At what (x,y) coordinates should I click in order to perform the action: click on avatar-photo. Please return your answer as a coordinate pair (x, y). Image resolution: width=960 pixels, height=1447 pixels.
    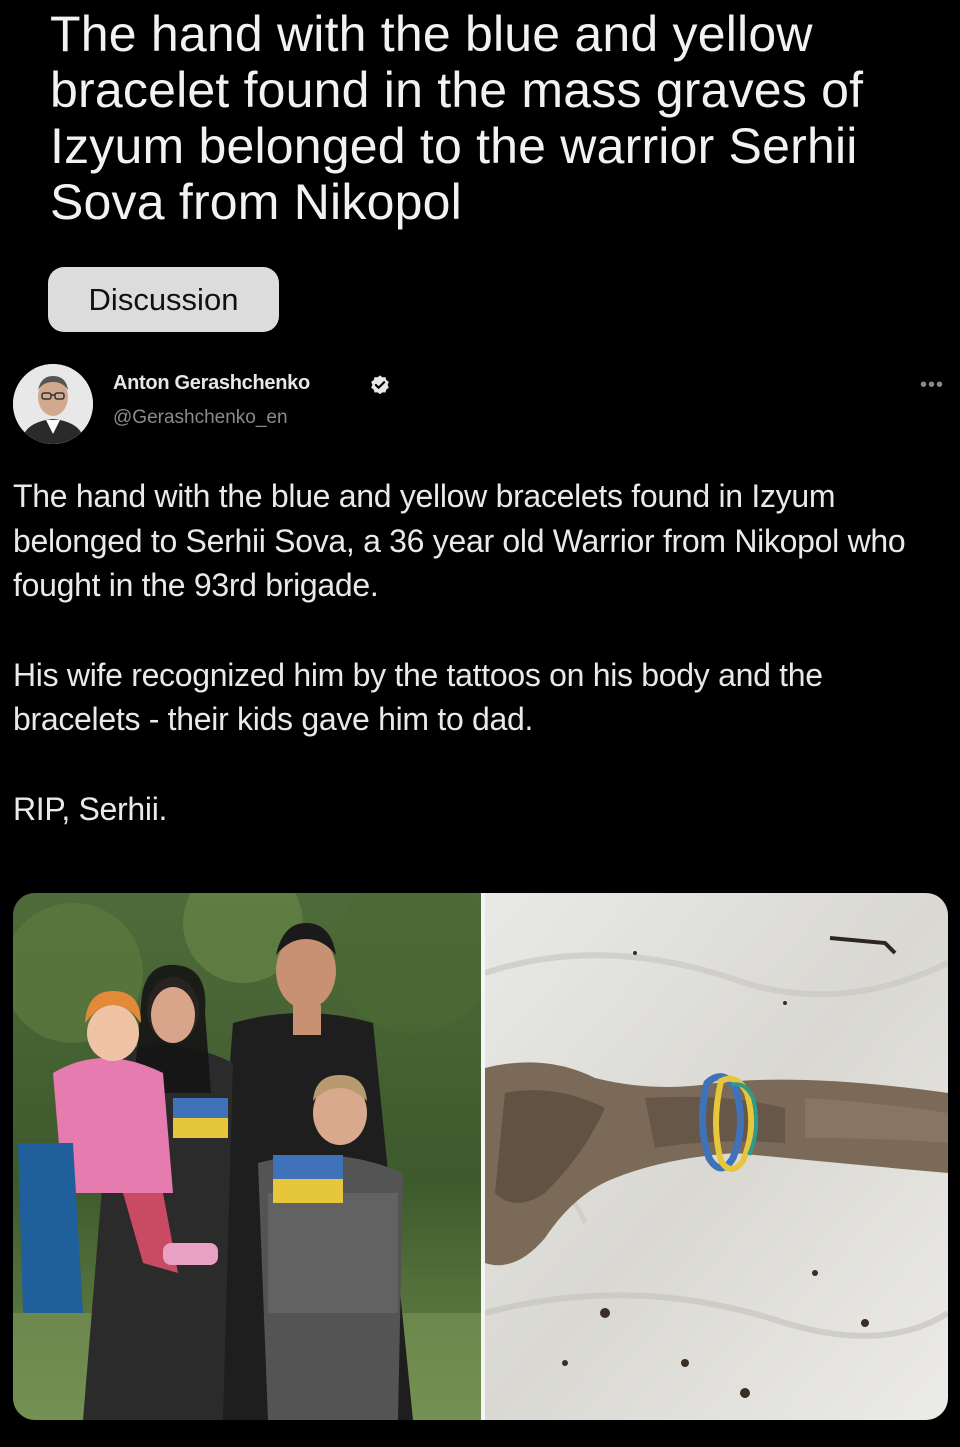
    Looking at the image, I should click on (53, 404).